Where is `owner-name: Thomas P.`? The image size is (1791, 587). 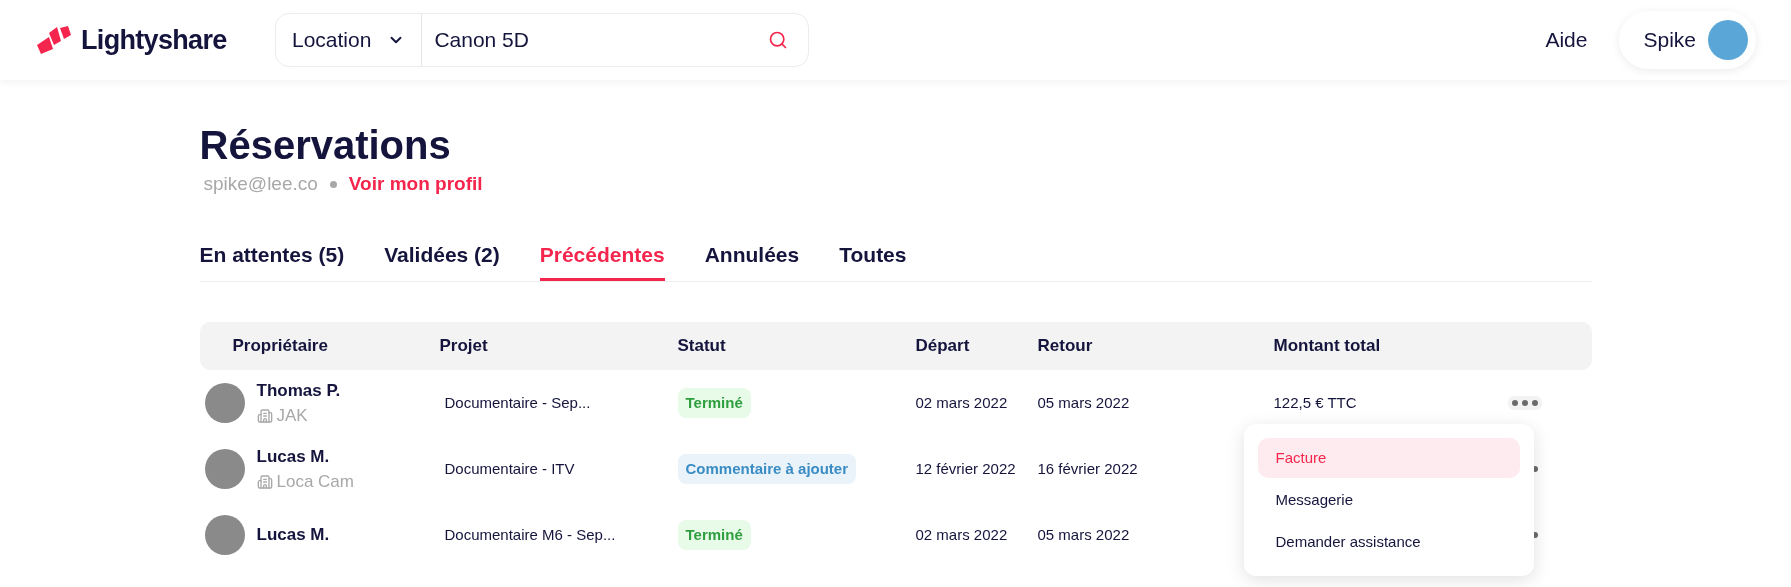 owner-name: Thomas P. is located at coordinates (298, 390).